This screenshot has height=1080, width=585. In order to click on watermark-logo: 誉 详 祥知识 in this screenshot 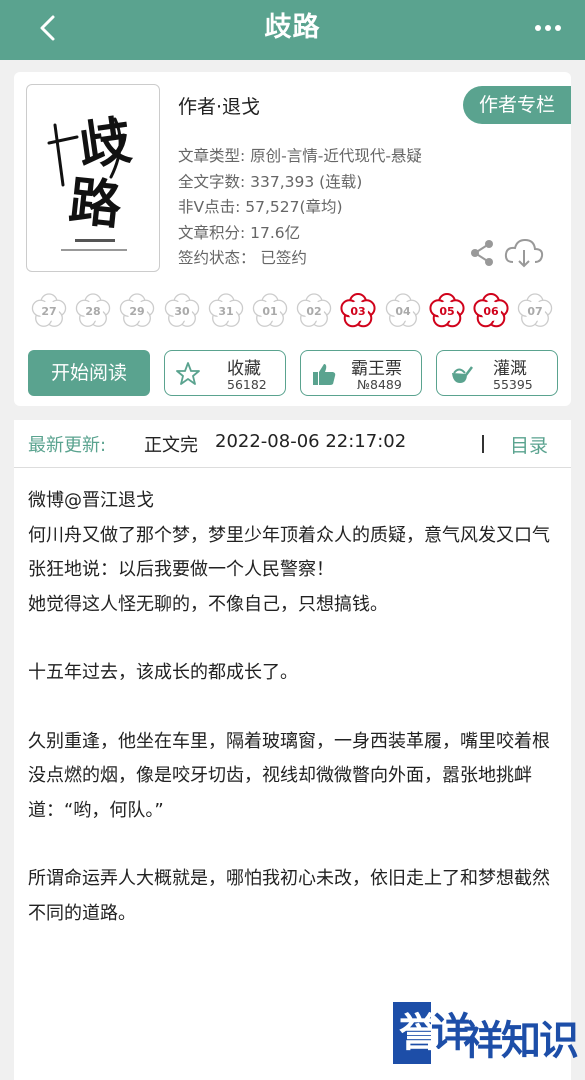, I will do `click(486, 1036)`.